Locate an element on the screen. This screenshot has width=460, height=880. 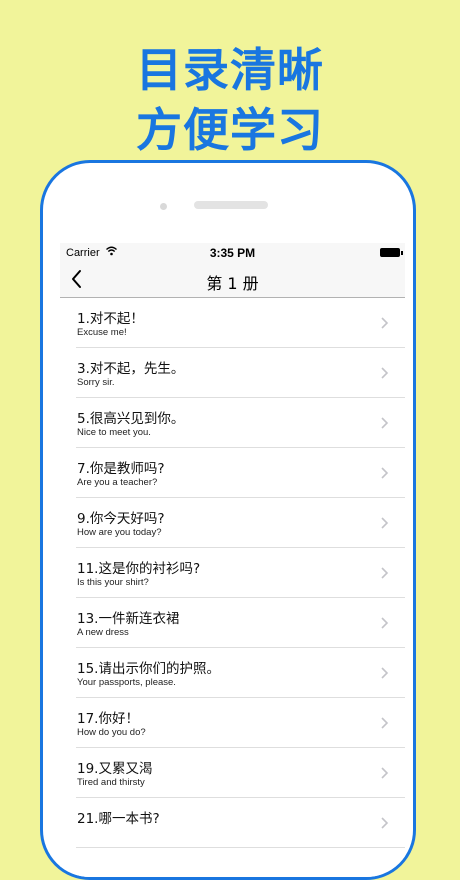
lesson-title-chinese: 17.你好！ is located at coordinates (108, 719).